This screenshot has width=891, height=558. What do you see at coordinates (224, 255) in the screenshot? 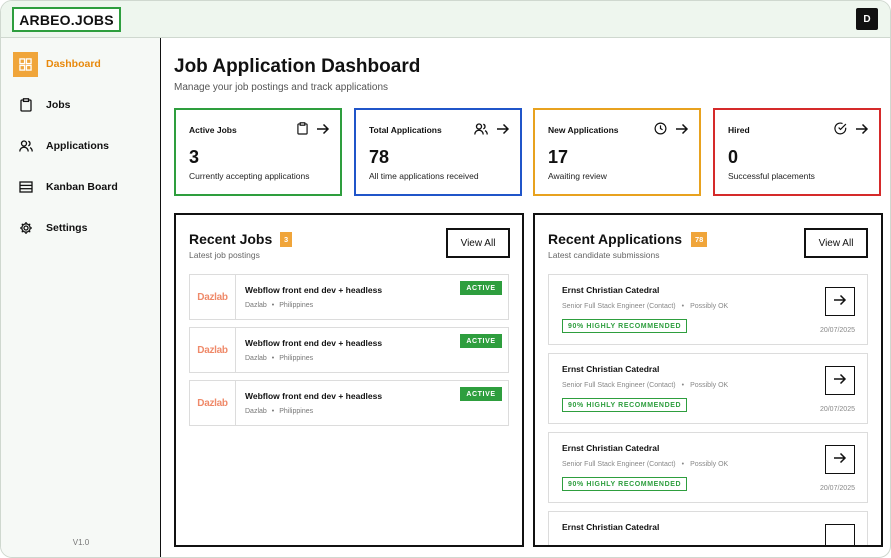
I see `panel-subtitle: Latest job postings` at bounding box center [224, 255].